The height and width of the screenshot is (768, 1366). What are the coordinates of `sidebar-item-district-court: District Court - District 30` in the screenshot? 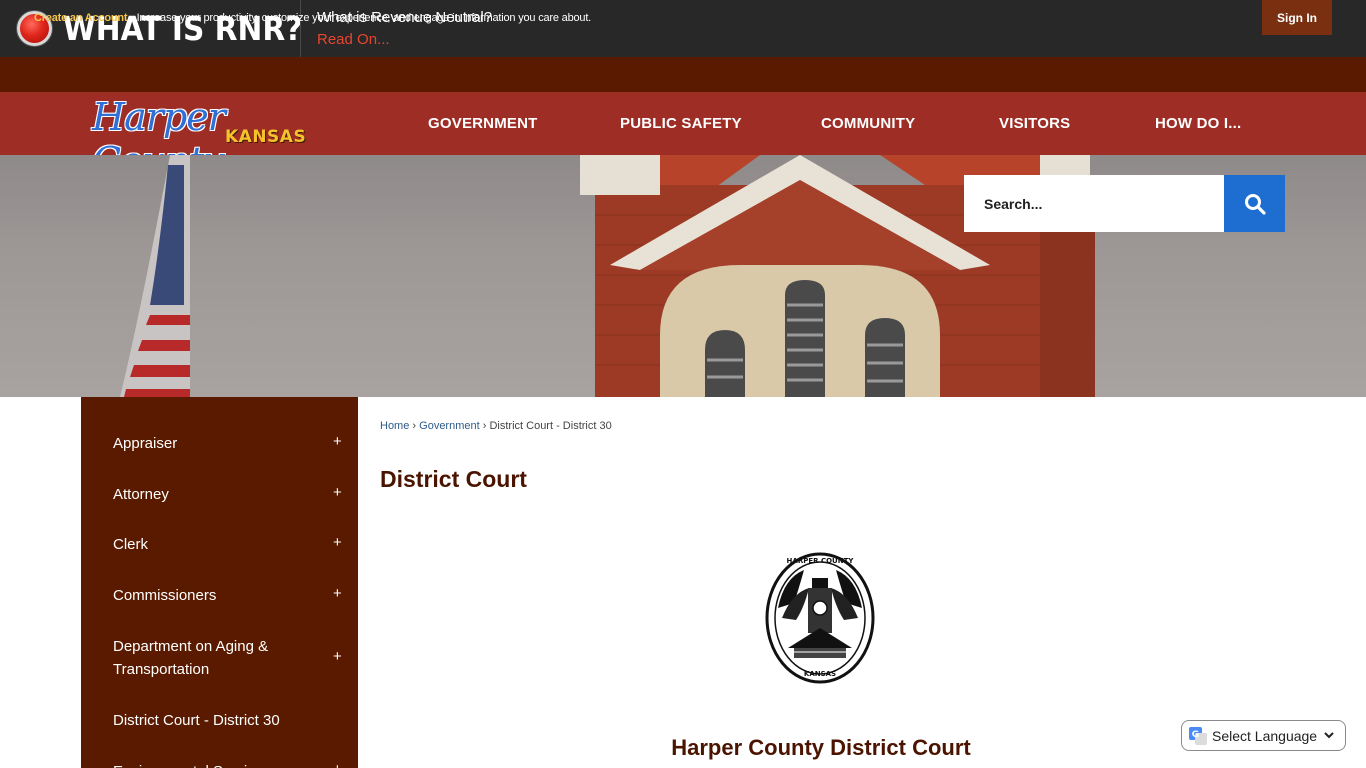 It's located at (219, 720).